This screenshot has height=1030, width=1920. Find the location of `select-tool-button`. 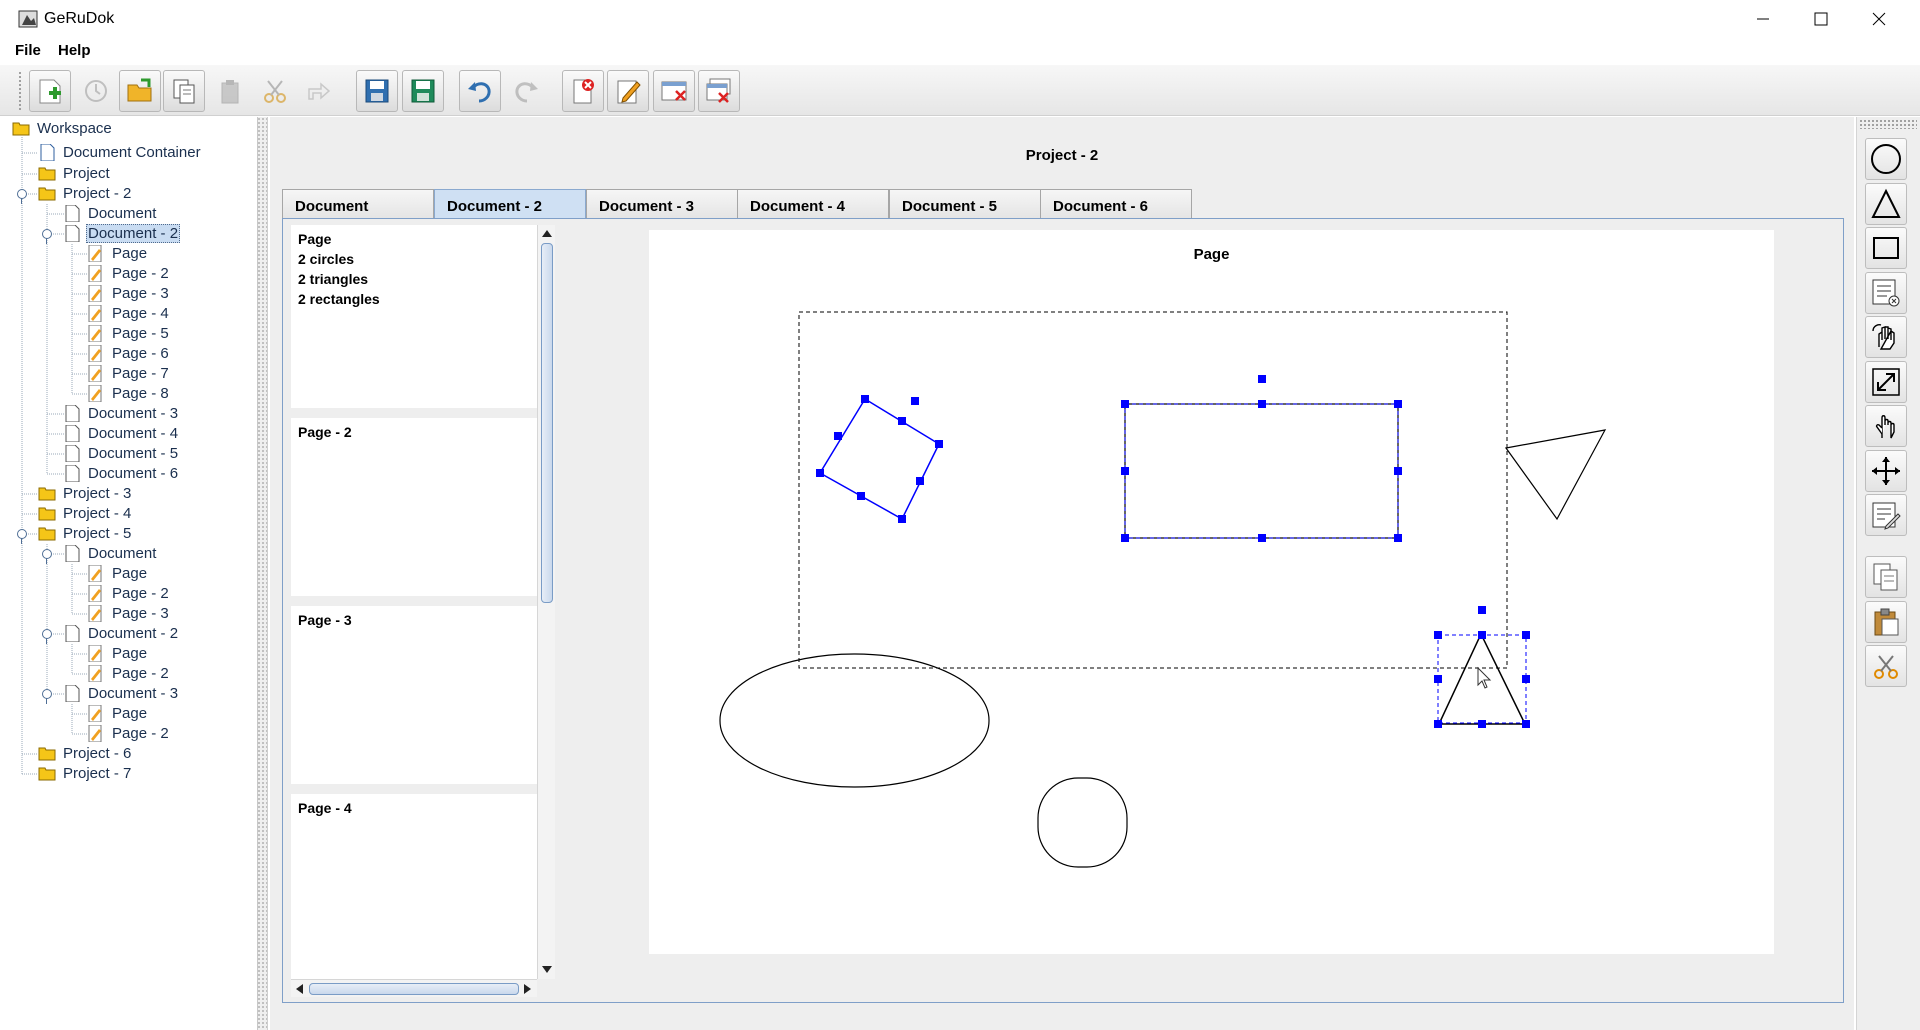

select-tool-button is located at coordinates (1886, 426).